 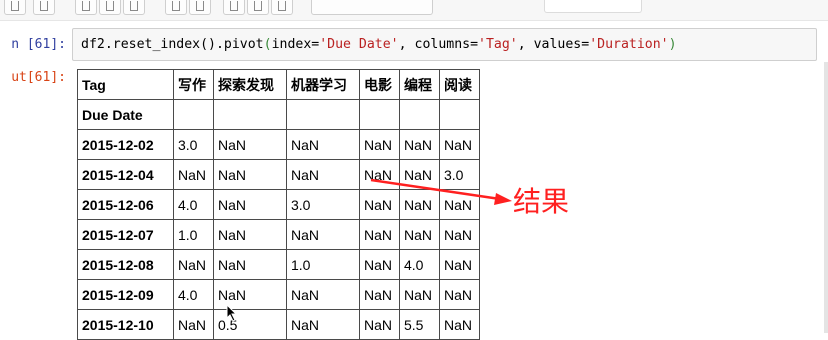 What do you see at coordinates (629, 44) in the screenshot?
I see `code-string-duration: 'Duration'` at bounding box center [629, 44].